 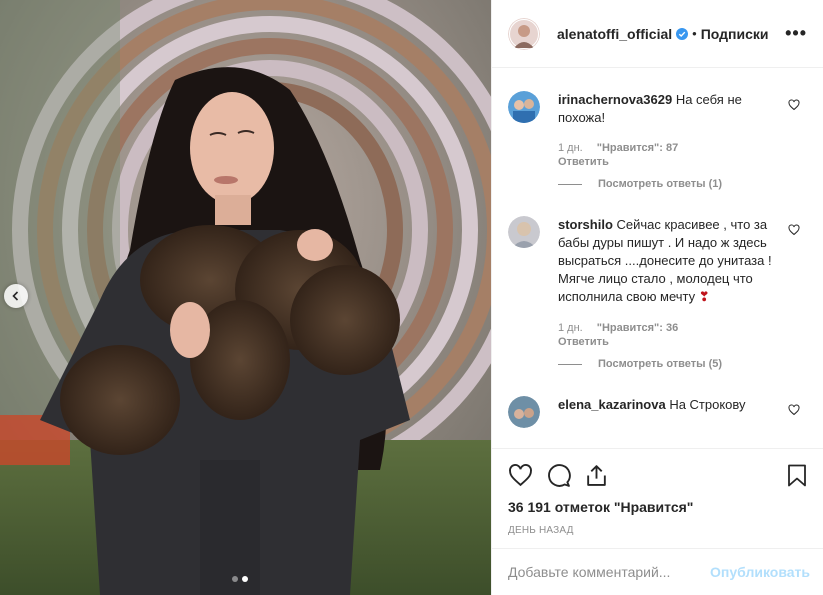 I want to click on carousel-dot-active, so click(x=245, y=579).